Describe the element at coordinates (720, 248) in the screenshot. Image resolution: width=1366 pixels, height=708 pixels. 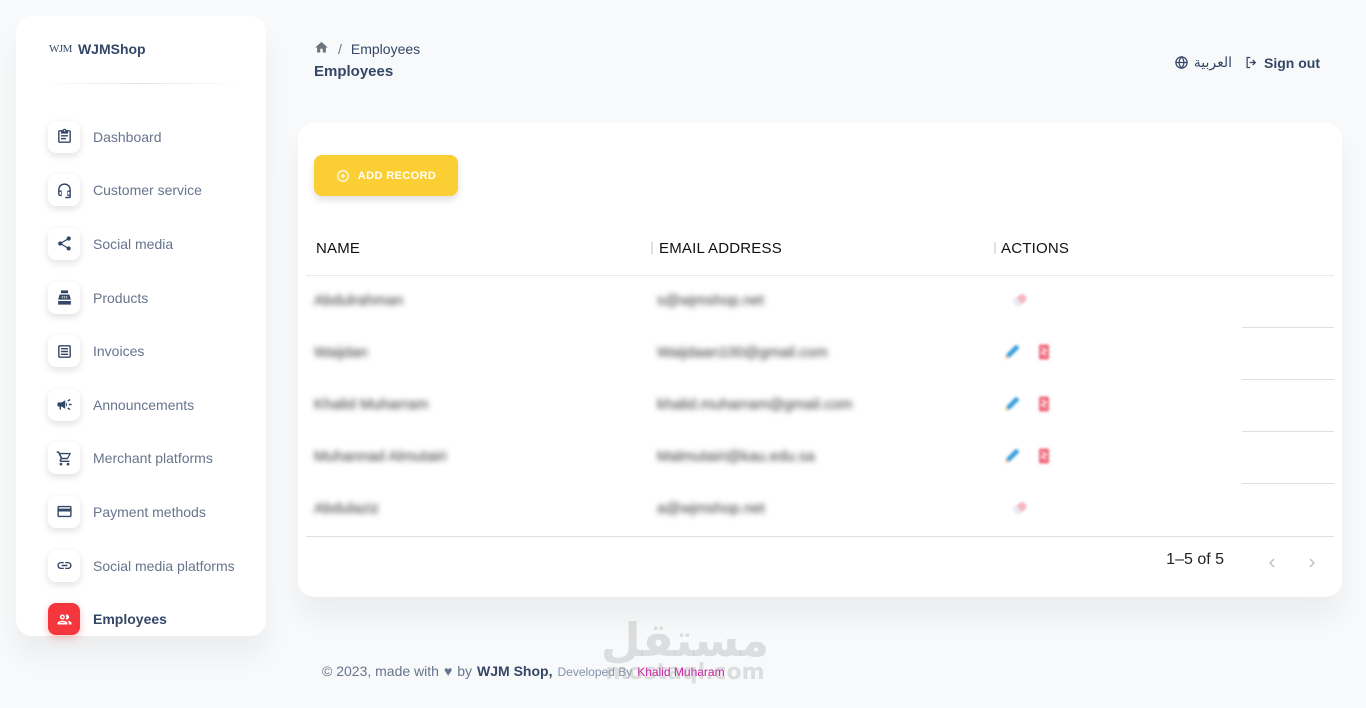
I see `column-header-email: EMAIL ADDRESS` at that location.